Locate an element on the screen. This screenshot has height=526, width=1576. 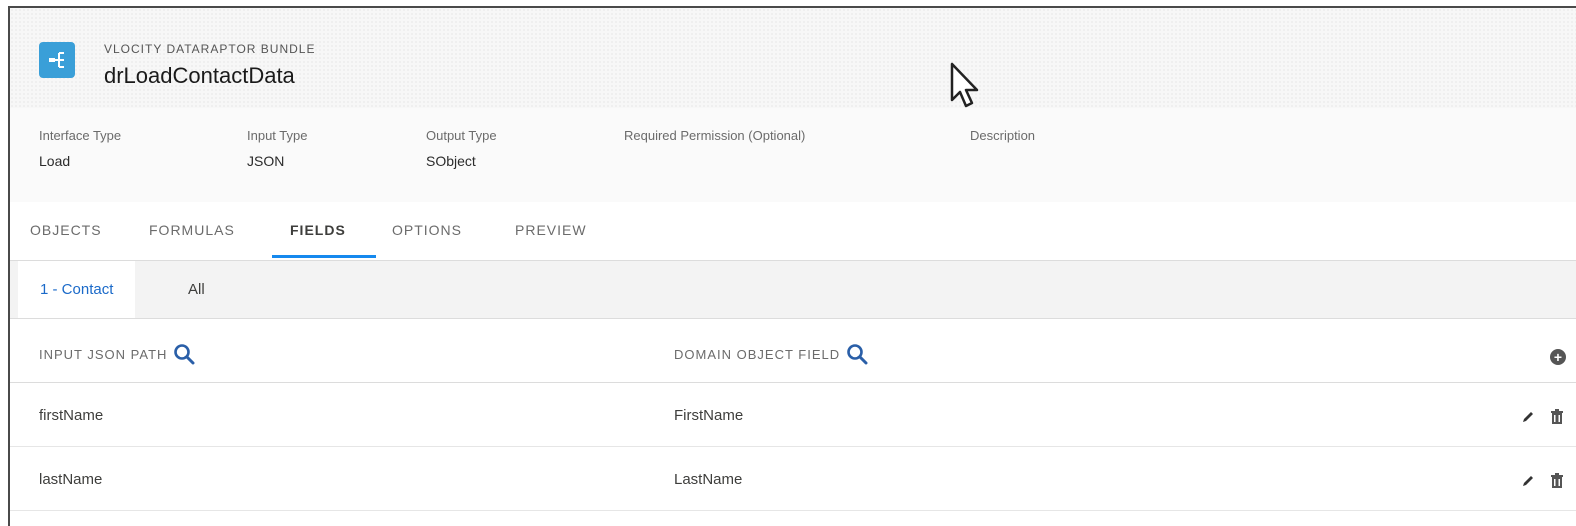
page-title: drLoadContactData is located at coordinates (199, 75).